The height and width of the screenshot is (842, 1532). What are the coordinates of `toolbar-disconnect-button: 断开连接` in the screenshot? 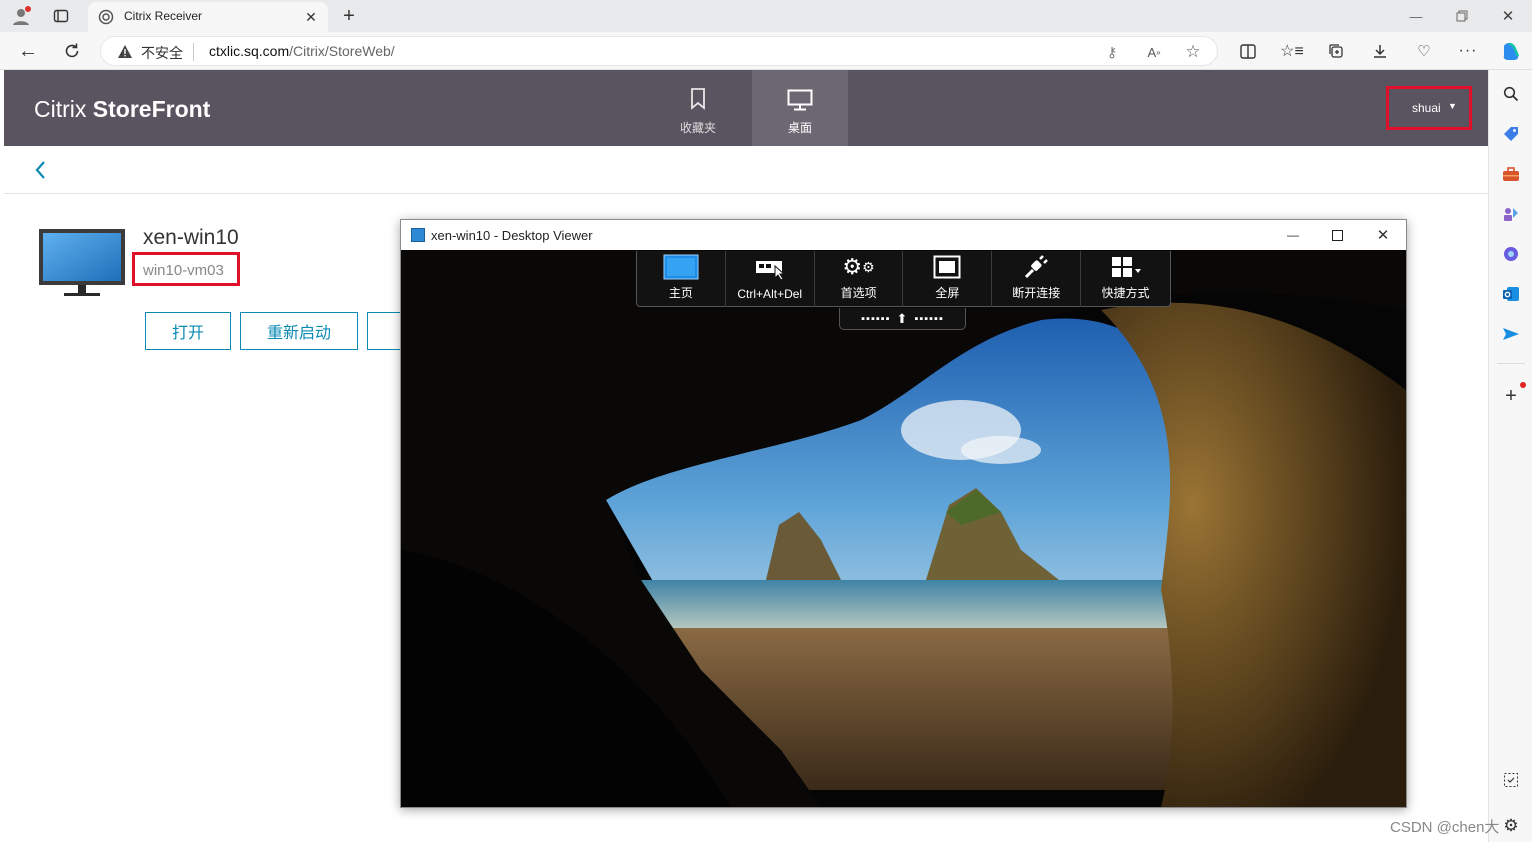 It's located at (1037, 279).